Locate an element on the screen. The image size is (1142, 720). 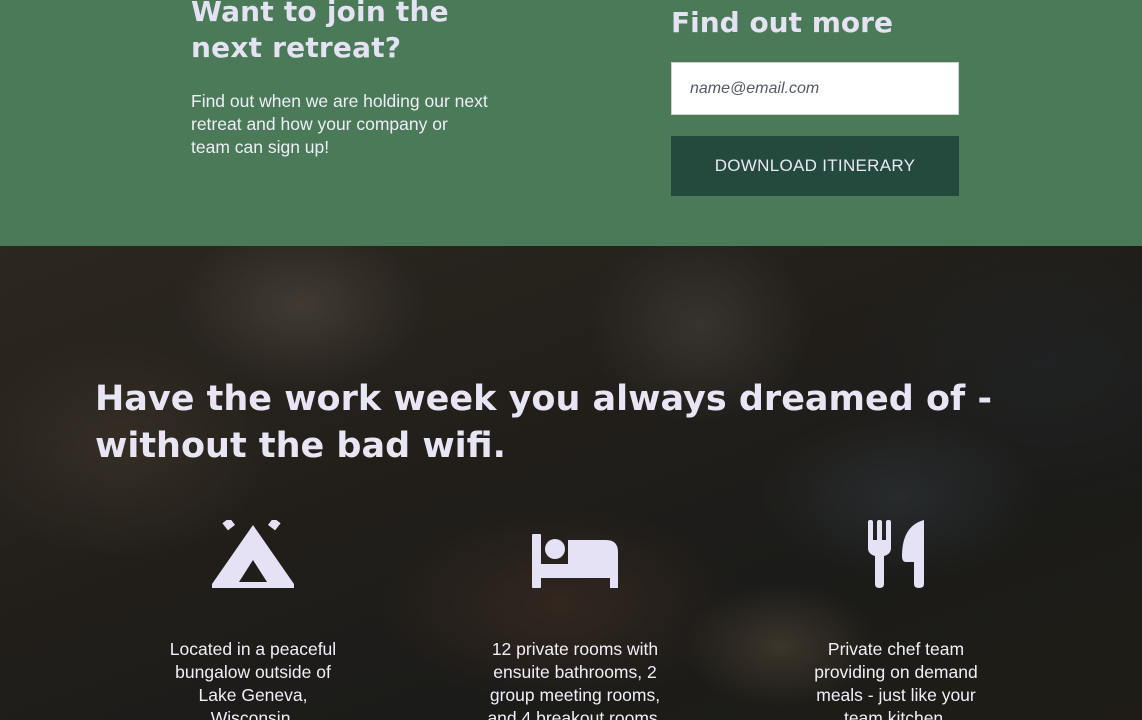
email-input is located at coordinates (815, 88).